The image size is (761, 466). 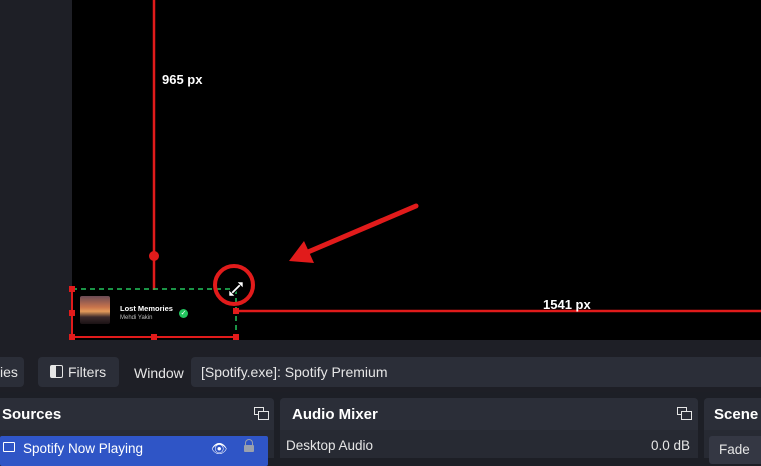 What do you see at coordinates (95, 310) in the screenshot?
I see `album-art` at bounding box center [95, 310].